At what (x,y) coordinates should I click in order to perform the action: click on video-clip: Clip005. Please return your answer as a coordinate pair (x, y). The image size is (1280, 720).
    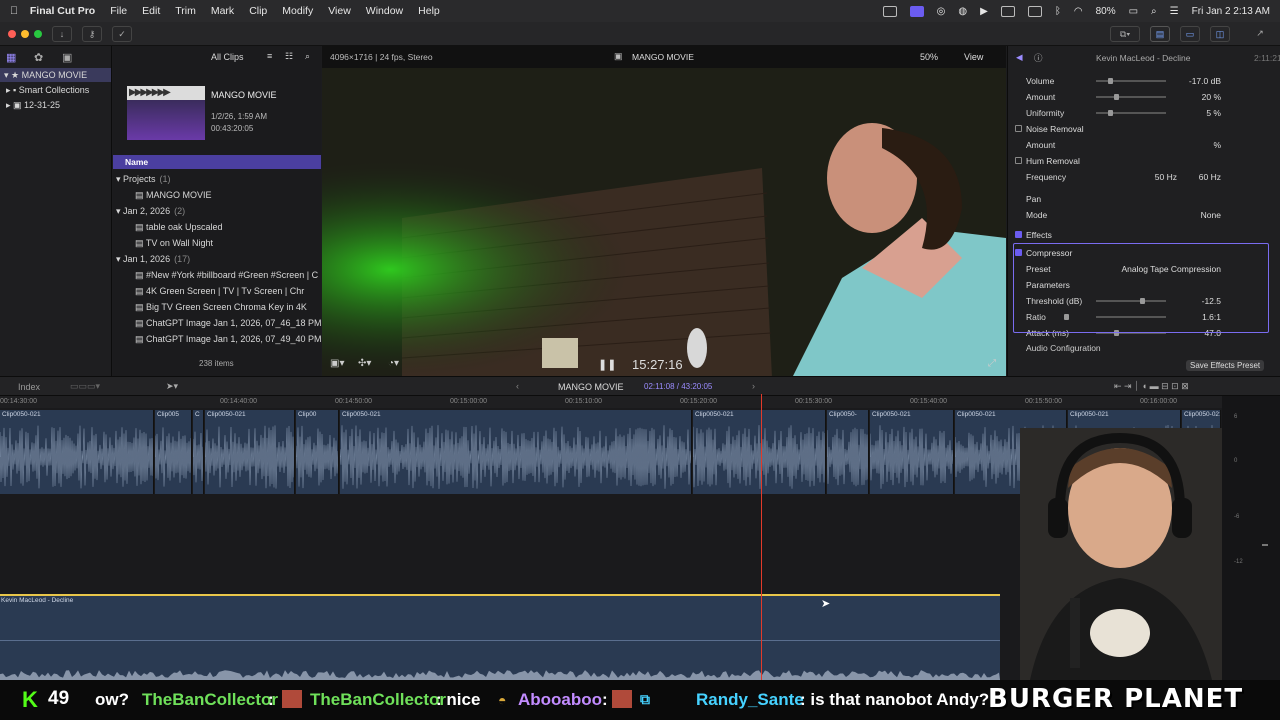
    Looking at the image, I should click on (173, 452).